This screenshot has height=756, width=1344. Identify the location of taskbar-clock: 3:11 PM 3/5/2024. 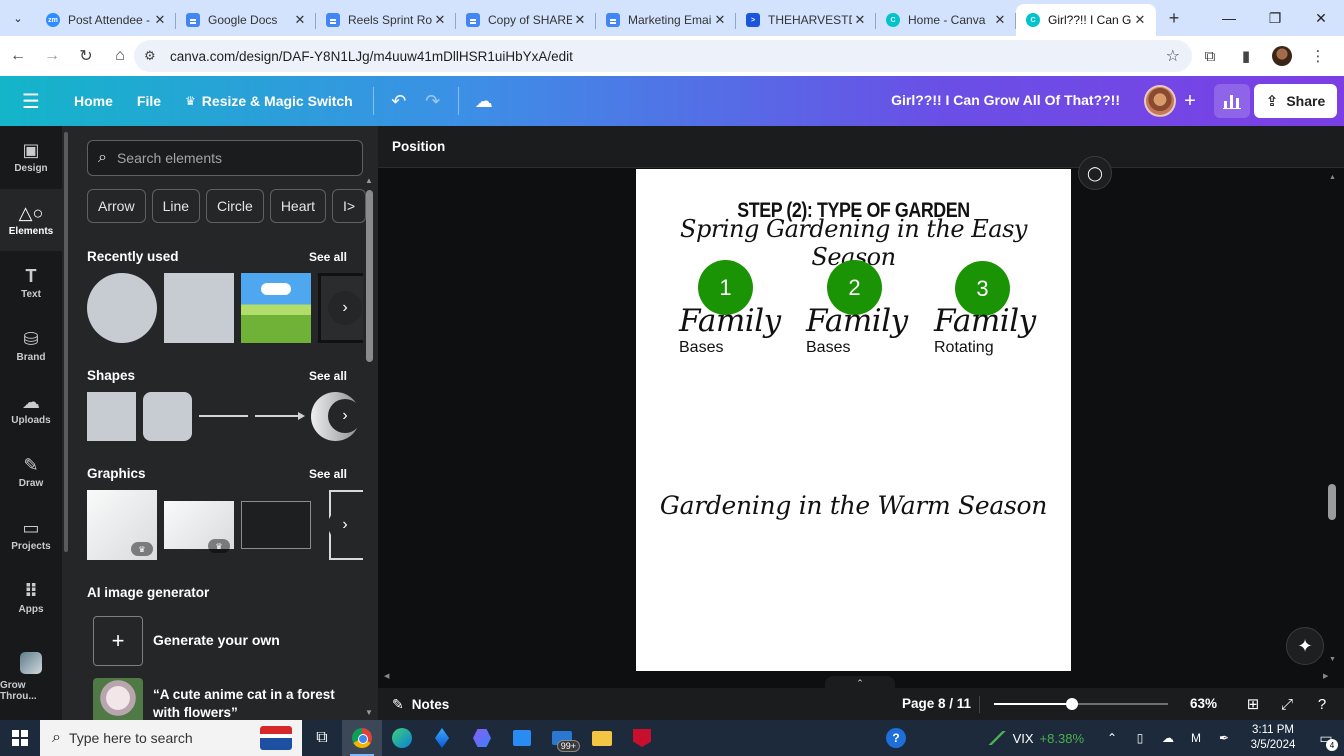
(1273, 738).